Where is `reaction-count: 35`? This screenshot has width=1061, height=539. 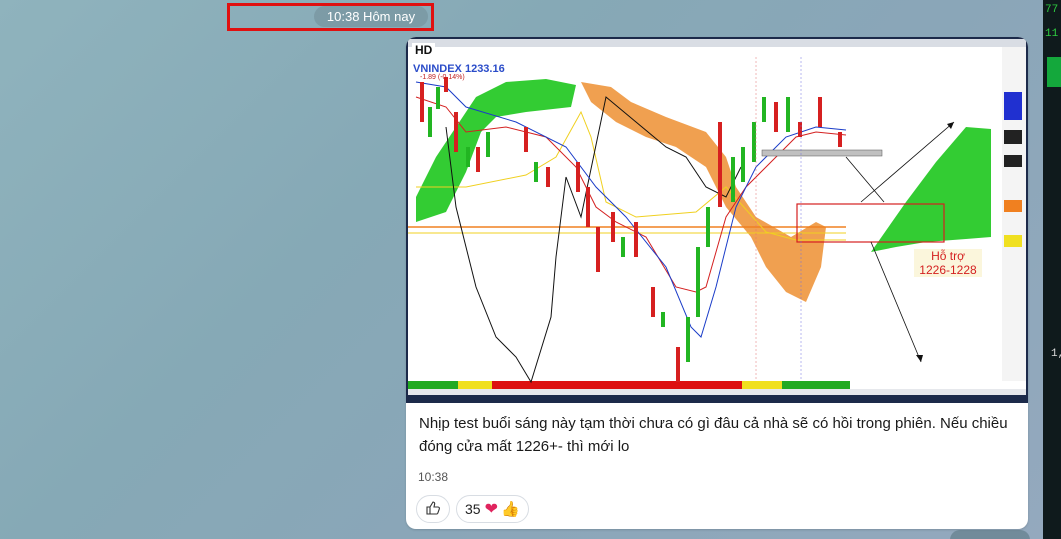 reaction-count: 35 is located at coordinates (473, 509).